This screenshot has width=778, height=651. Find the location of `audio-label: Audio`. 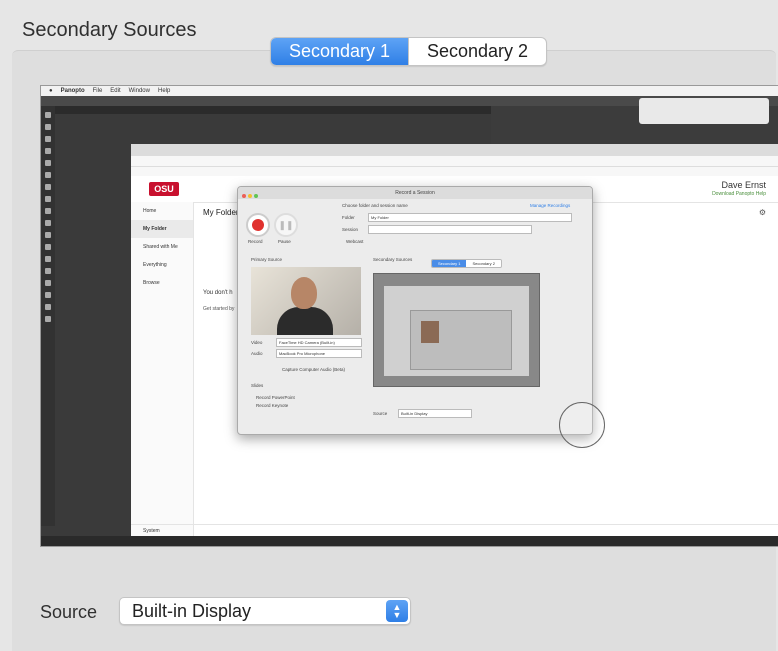

audio-label: Audio is located at coordinates (257, 353).